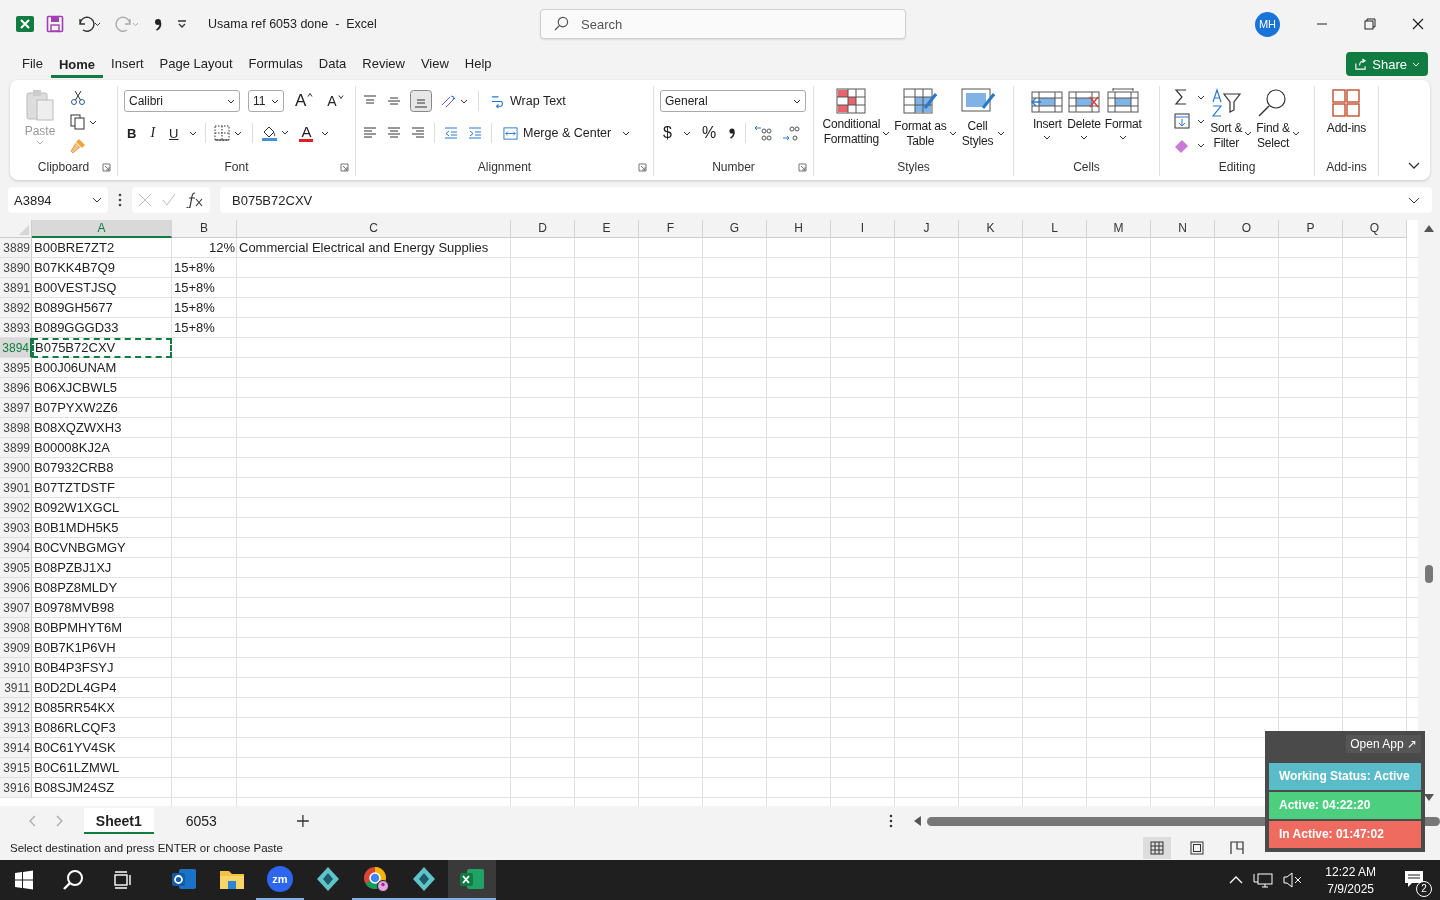 The image size is (1440, 900). I want to click on scrollbar-thumb, so click(1429, 574).